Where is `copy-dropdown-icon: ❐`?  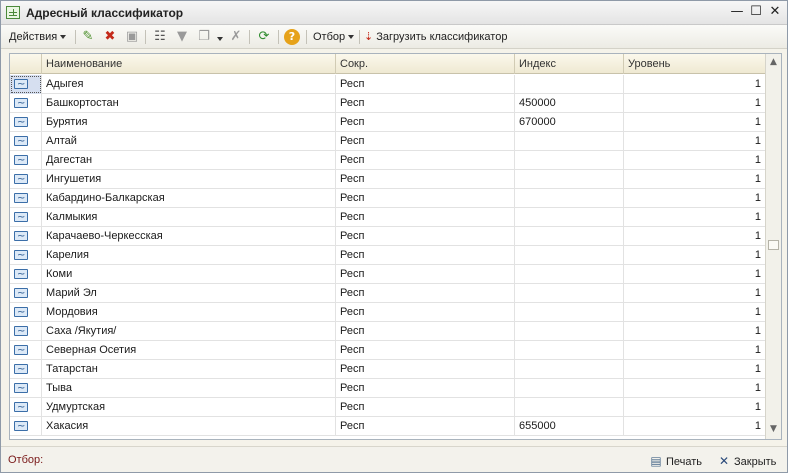
copy-dropdown-icon: ❐ is located at coordinates (204, 37).